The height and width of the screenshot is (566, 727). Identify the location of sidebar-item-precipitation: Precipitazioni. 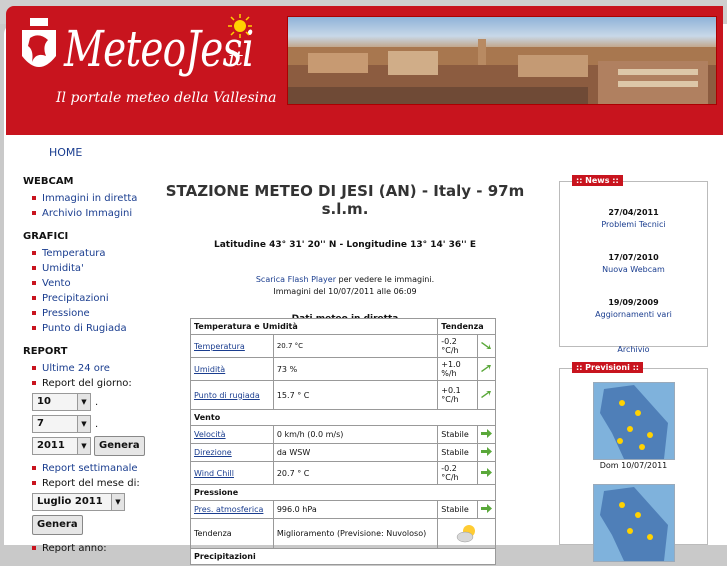
(93, 298).